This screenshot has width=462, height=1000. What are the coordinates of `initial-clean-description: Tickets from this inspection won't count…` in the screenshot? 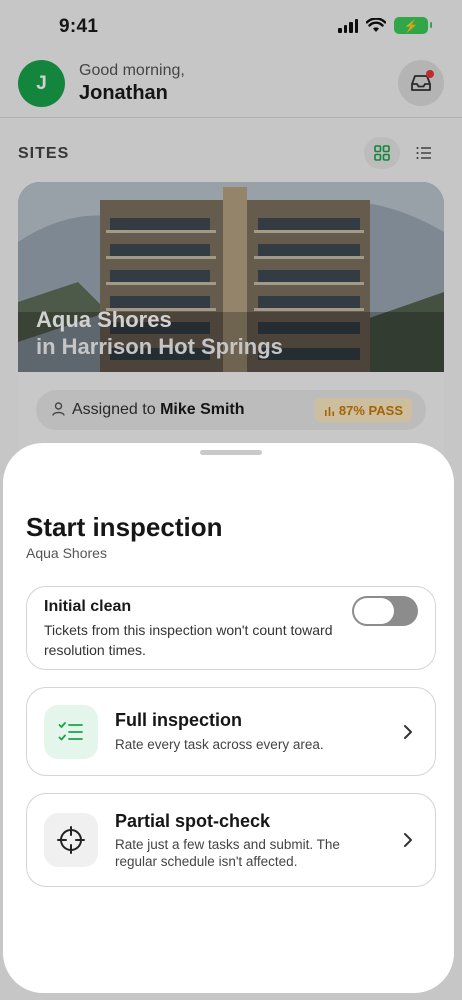 It's located at (188, 640).